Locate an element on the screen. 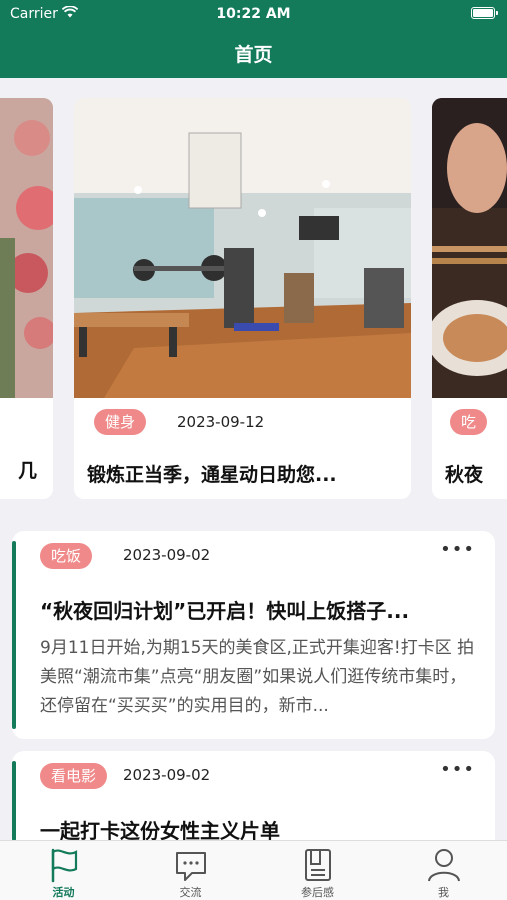  slide-title: 几 is located at coordinates (28, 471).